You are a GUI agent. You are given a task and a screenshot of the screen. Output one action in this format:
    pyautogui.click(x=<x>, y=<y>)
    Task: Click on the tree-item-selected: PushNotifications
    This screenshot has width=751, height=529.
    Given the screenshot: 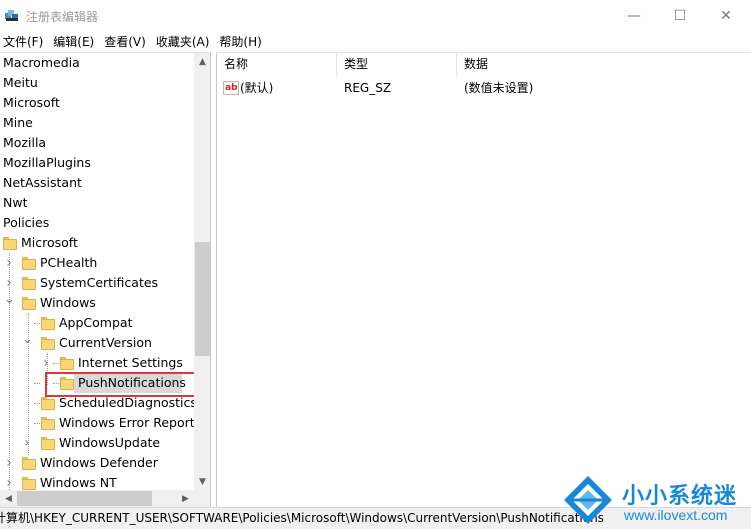 What is the action you would take?
    pyautogui.click(x=97, y=383)
    